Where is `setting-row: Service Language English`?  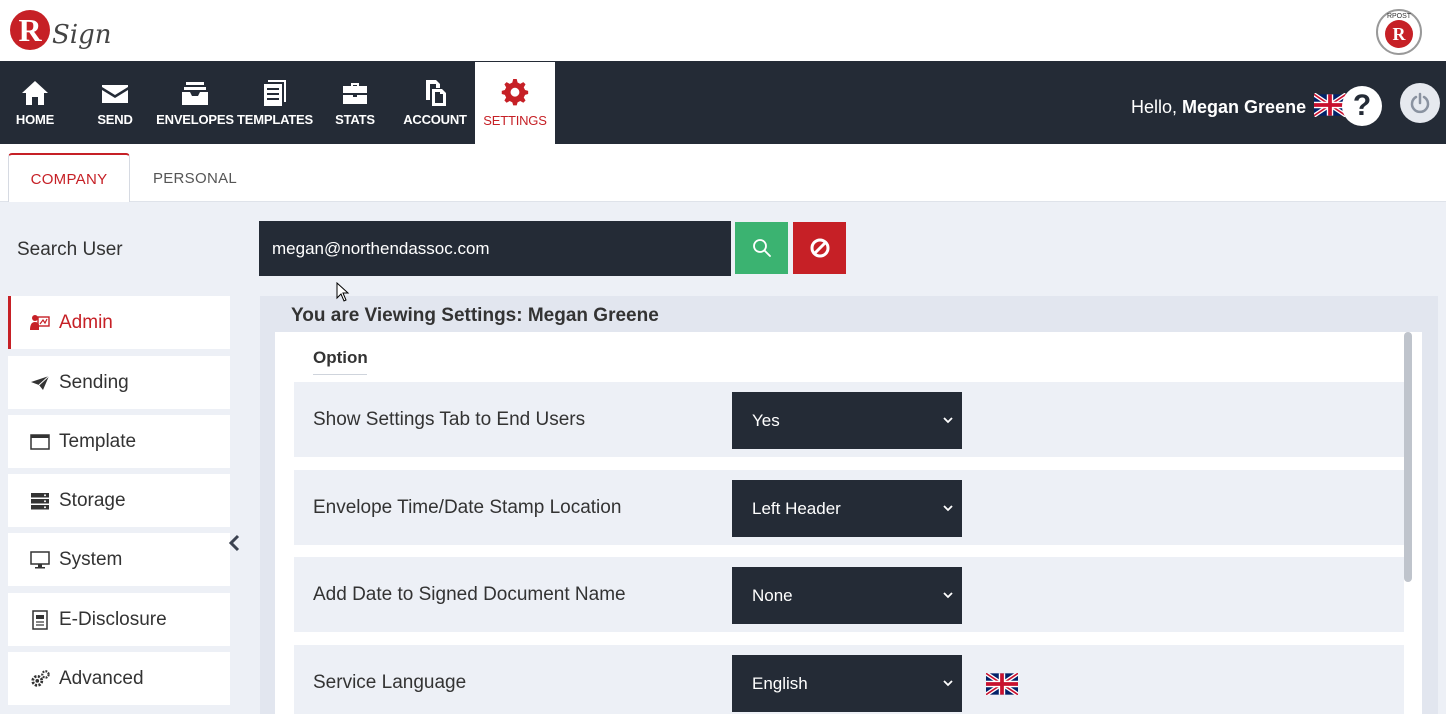
setting-row: Service Language English is located at coordinates (849, 679).